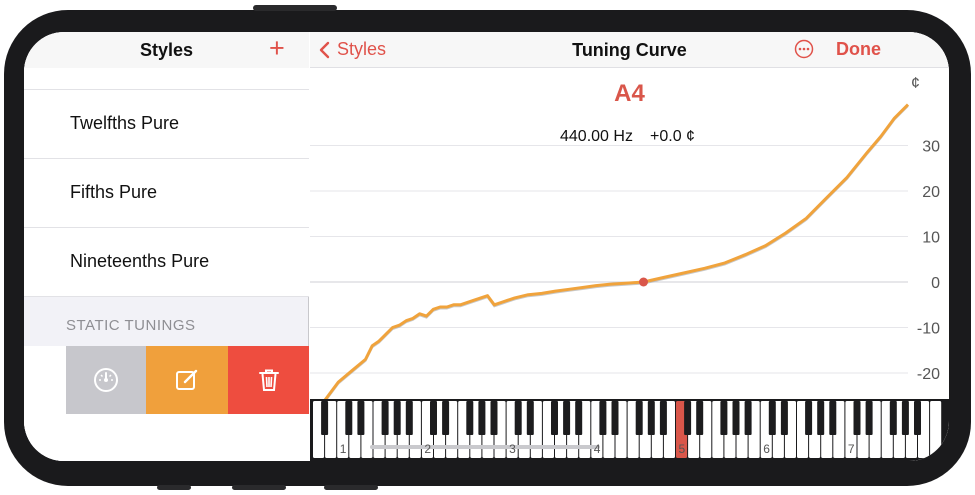 The width and height of the screenshot is (975, 495). Describe the element at coordinates (131, 325) in the screenshot. I see `section-header-static-tunings: STATIC TUNINGS` at that location.